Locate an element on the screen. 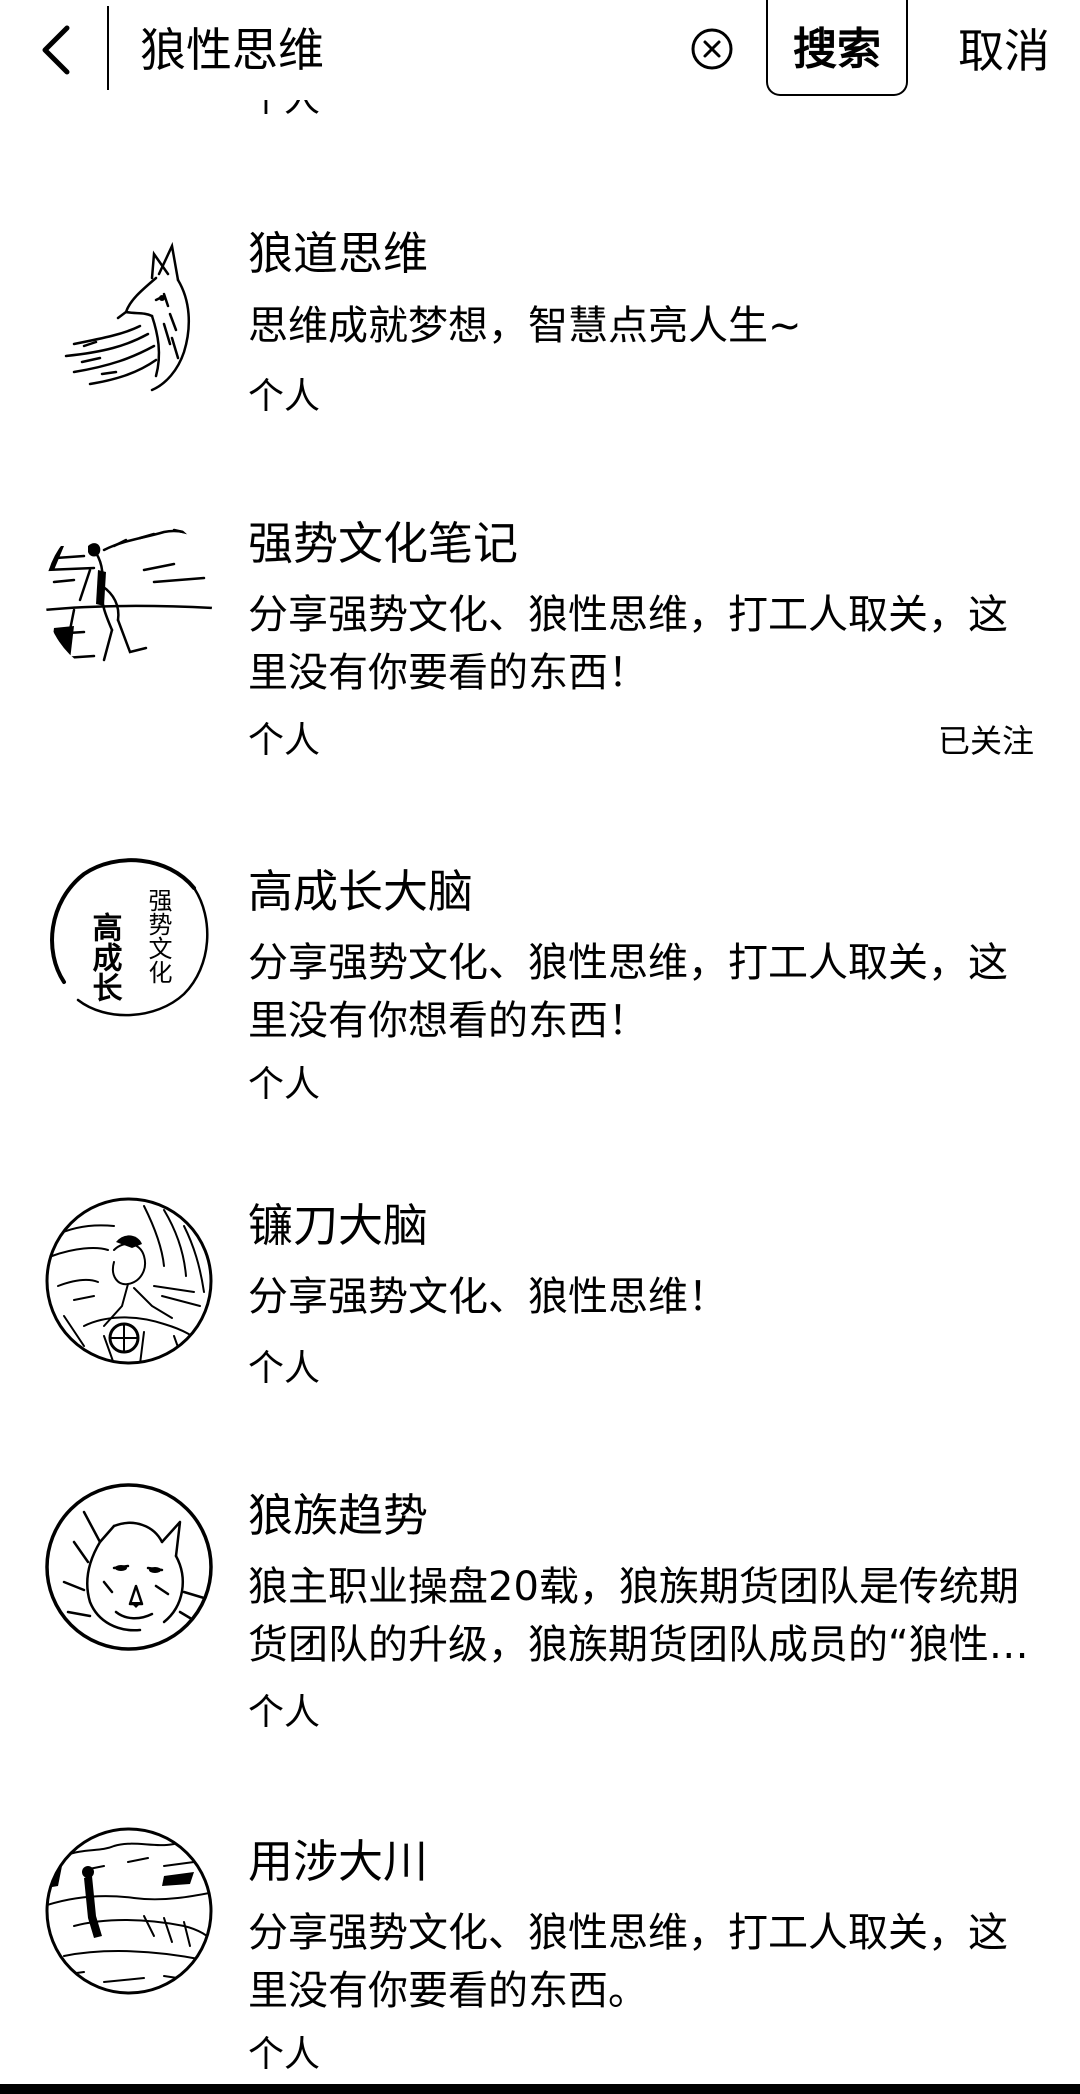 The height and width of the screenshot is (2094, 1080). avatar-calligraphy-side: 强势文化 is located at coordinates (158, 936).